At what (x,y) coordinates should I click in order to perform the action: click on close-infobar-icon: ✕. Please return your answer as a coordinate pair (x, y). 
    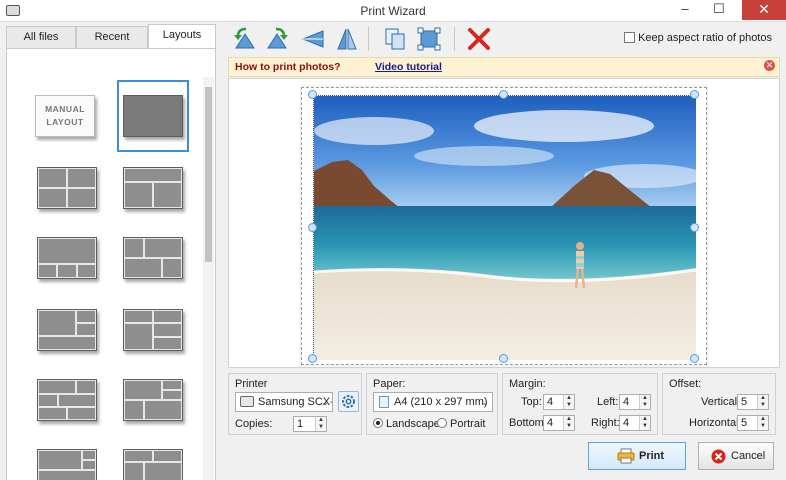
    Looking at the image, I should click on (769, 65).